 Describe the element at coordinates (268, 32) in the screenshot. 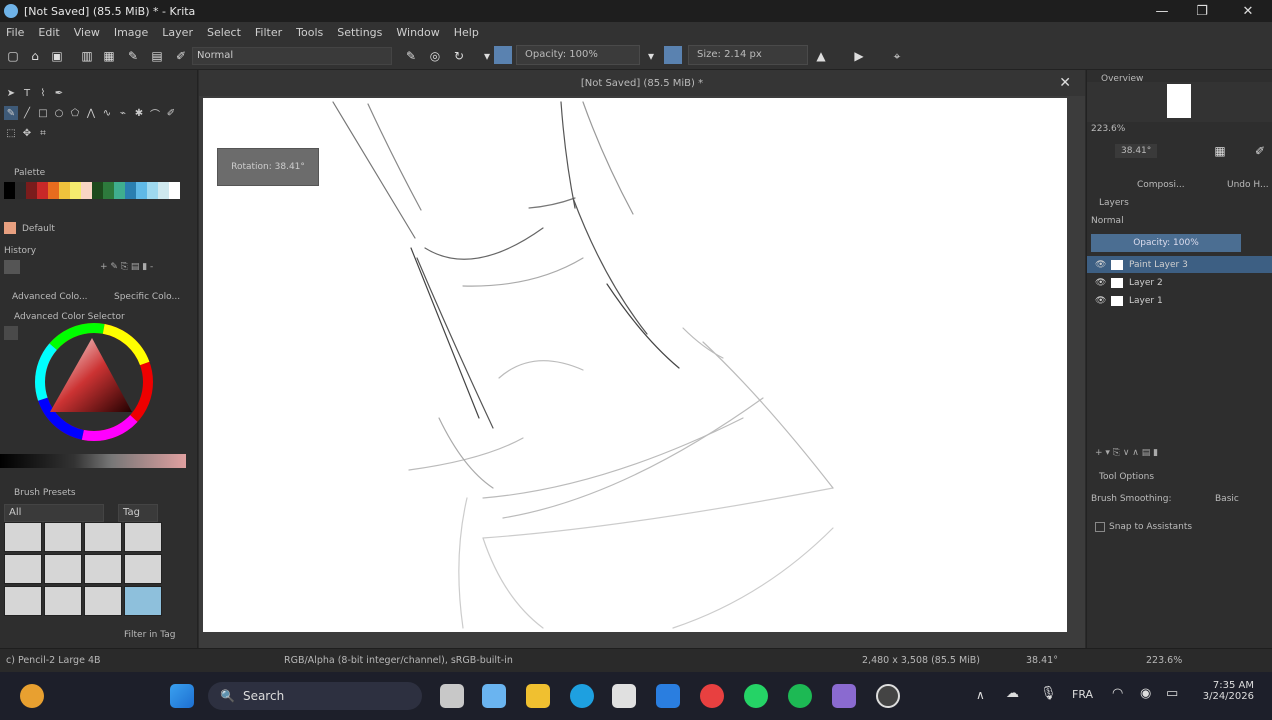

I see `menu-filter: Filter` at that location.